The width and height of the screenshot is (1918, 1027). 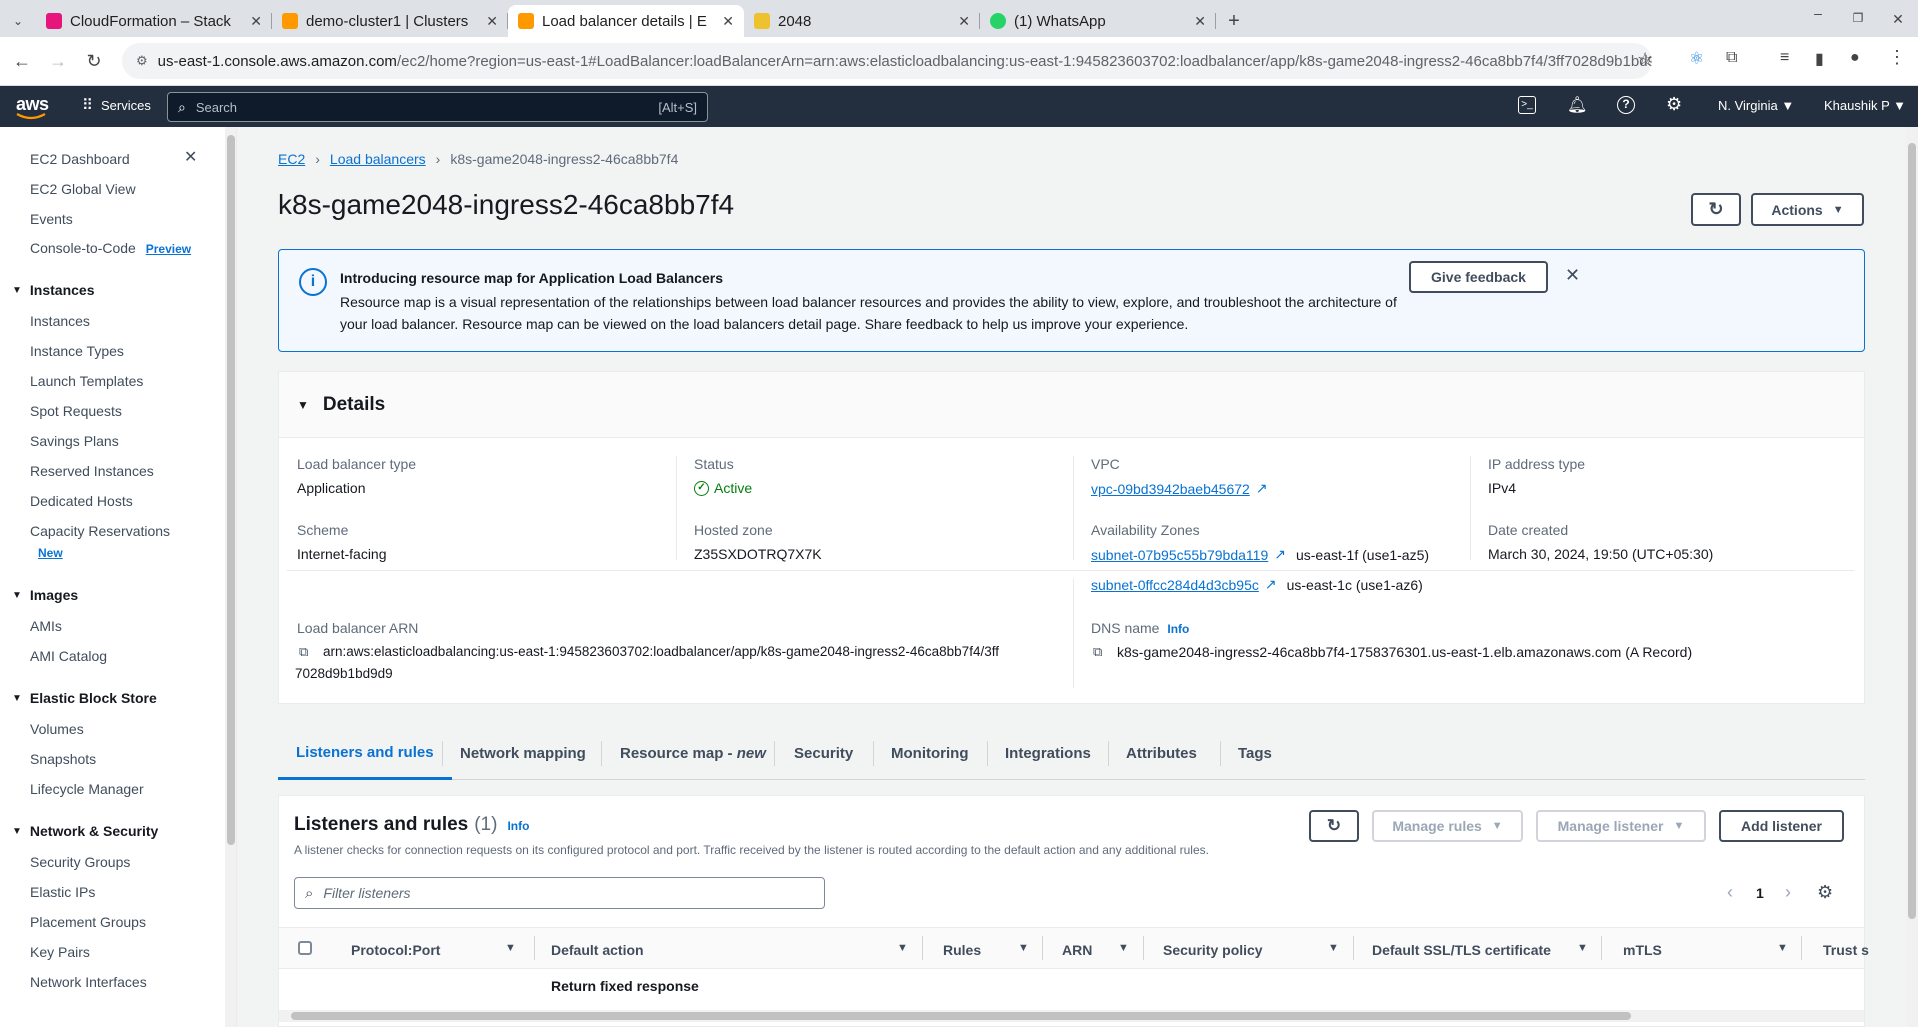 What do you see at coordinates (81, 501) in the screenshot?
I see `sidebar-item-dedicated-hosts: Dedicated Hosts` at bounding box center [81, 501].